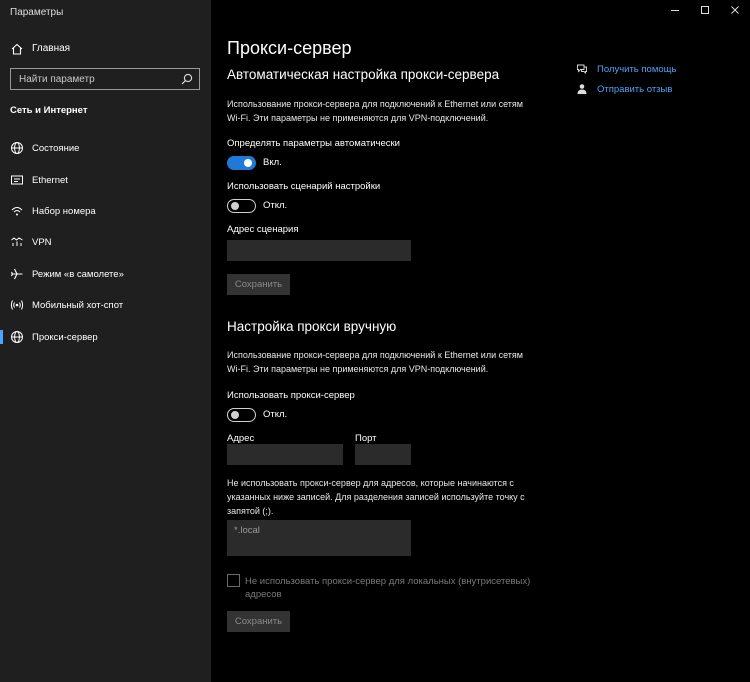 This screenshot has width=750, height=682. I want to click on airplane-icon, so click(17, 274).